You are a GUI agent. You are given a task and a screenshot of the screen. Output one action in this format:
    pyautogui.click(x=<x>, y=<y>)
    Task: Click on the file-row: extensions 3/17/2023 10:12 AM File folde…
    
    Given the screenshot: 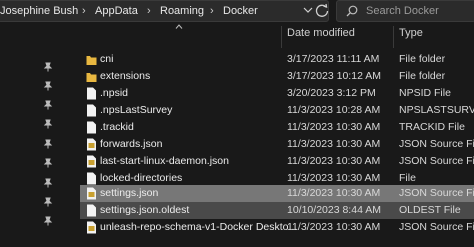 What is the action you would take?
    pyautogui.click(x=277, y=76)
    